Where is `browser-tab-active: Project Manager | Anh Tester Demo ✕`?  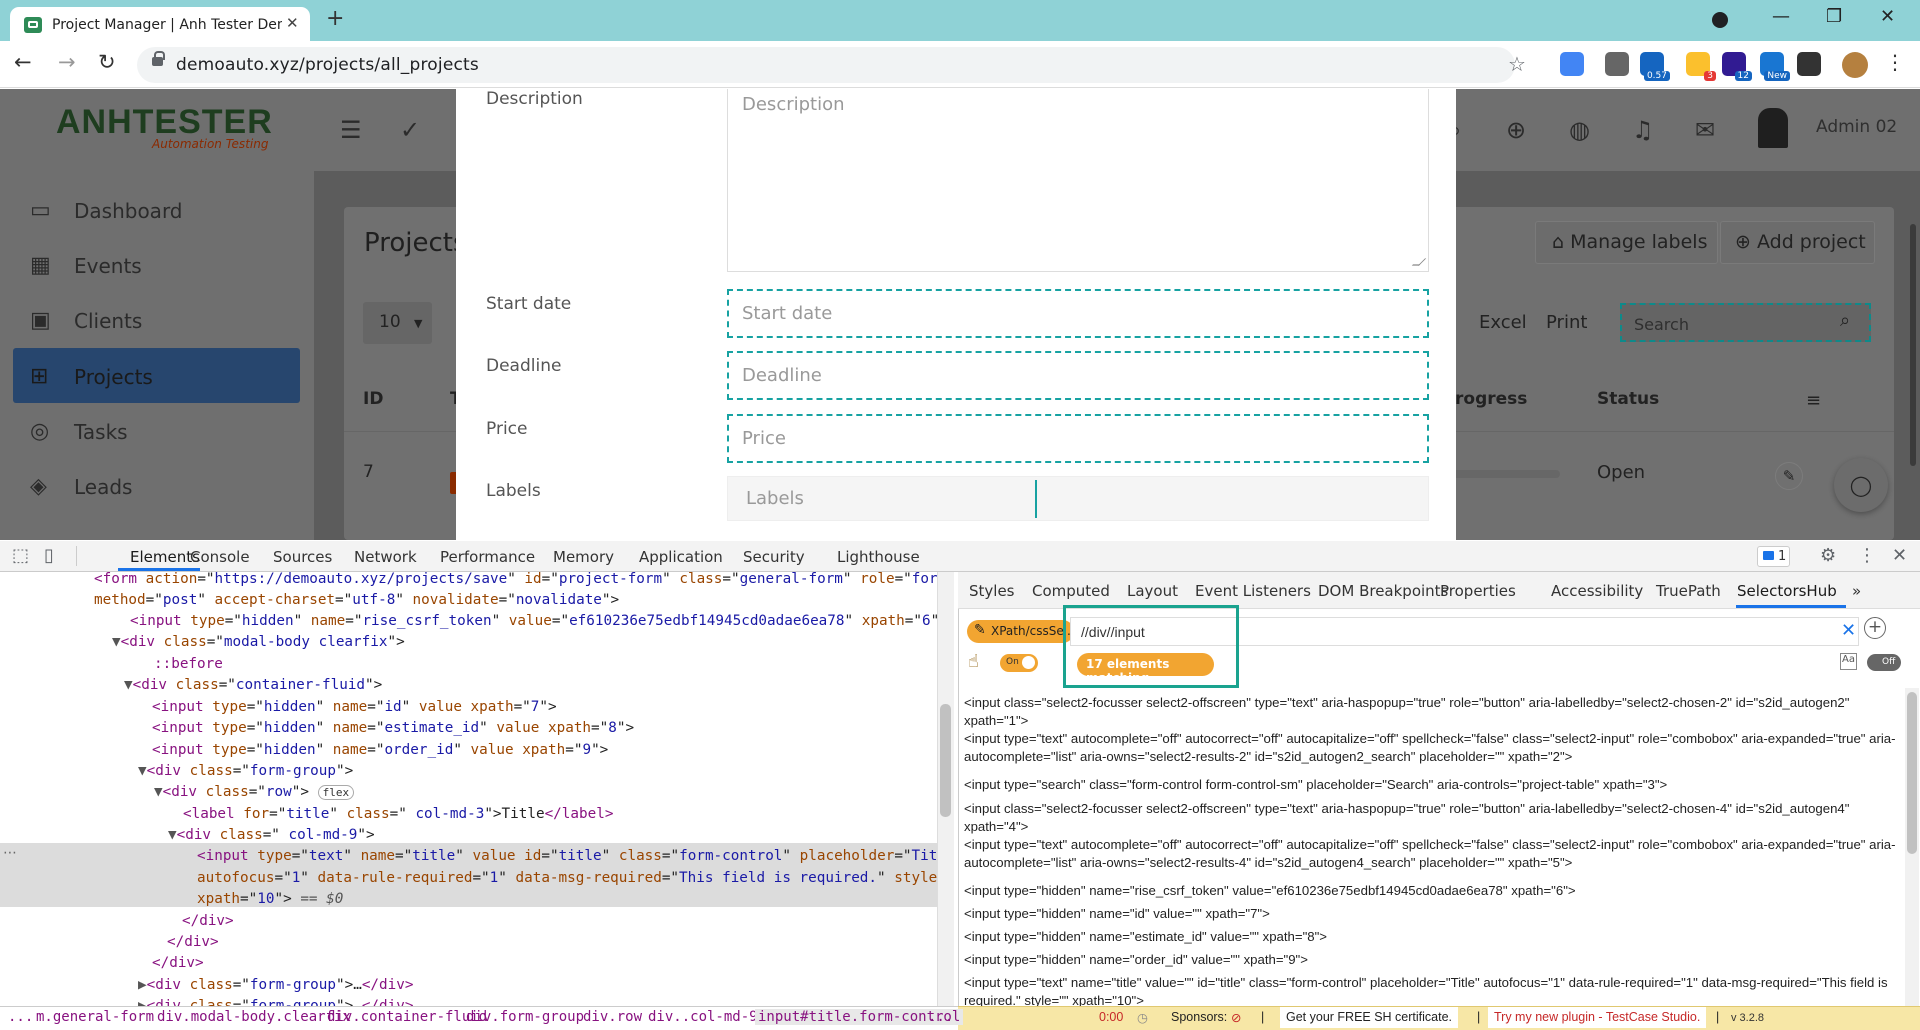 browser-tab-active: Project Manager | Anh Tester Demo ✕ is located at coordinates (160, 24).